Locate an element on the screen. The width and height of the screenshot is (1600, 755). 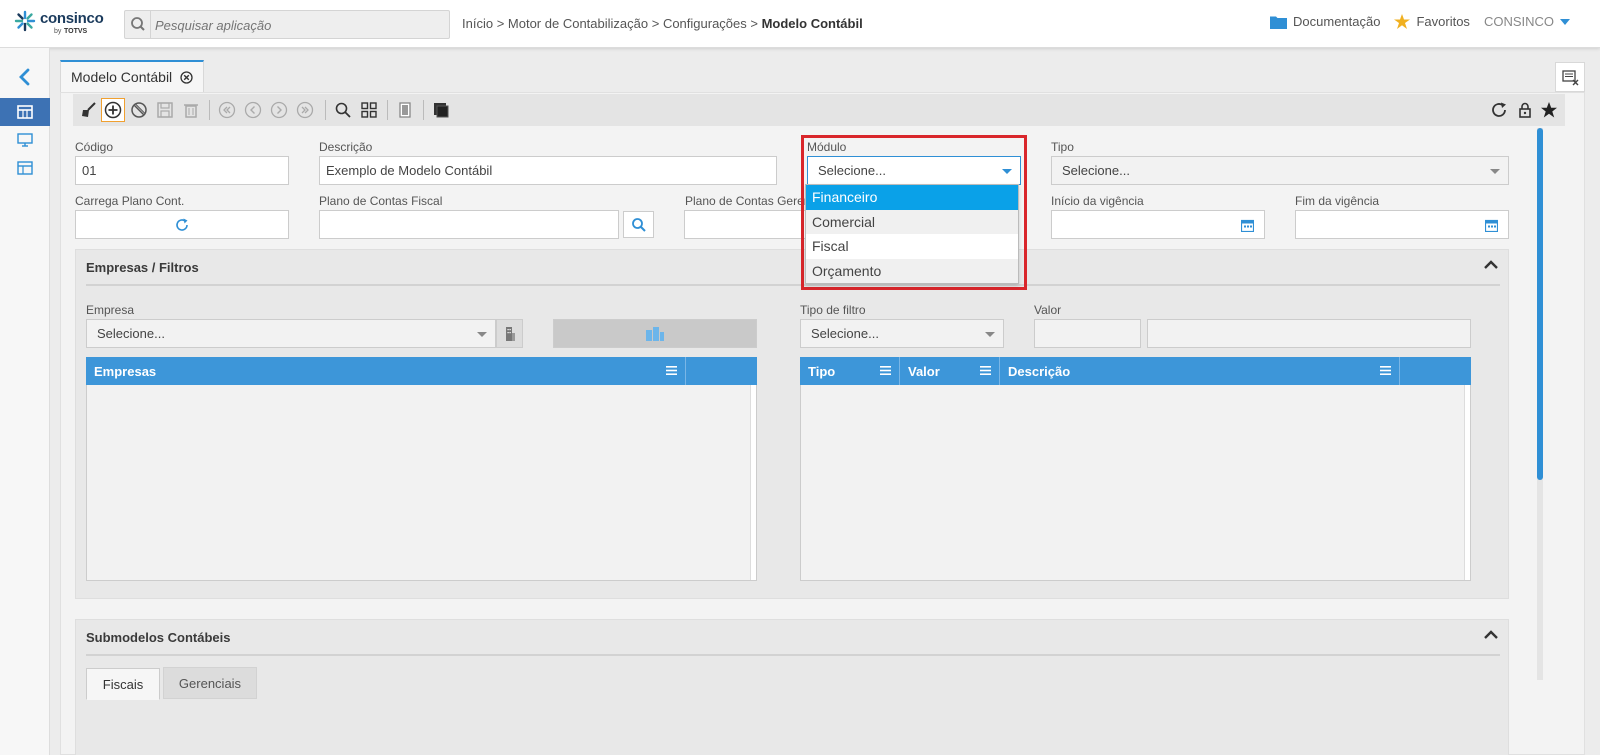
valor-descricao-field is located at coordinates (1309, 333).